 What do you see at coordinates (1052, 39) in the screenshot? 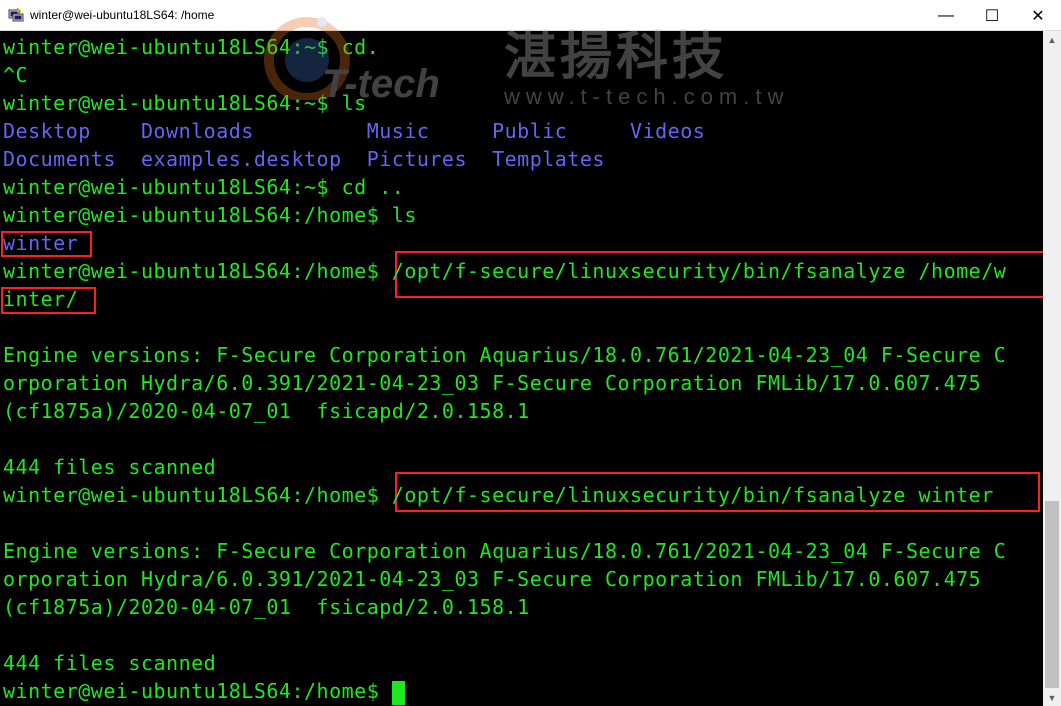
I see `scroll-up-arrow-icon: ▲` at bounding box center [1052, 39].